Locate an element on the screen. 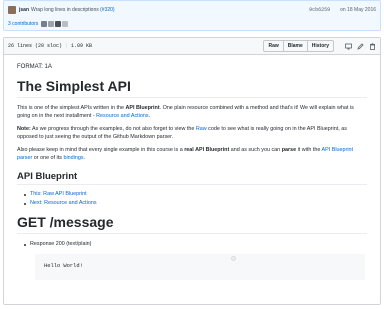 Image resolution: width=384 pixels, height=309 pixels. parse-text-3: it with the is located at coordinates (309, 150).